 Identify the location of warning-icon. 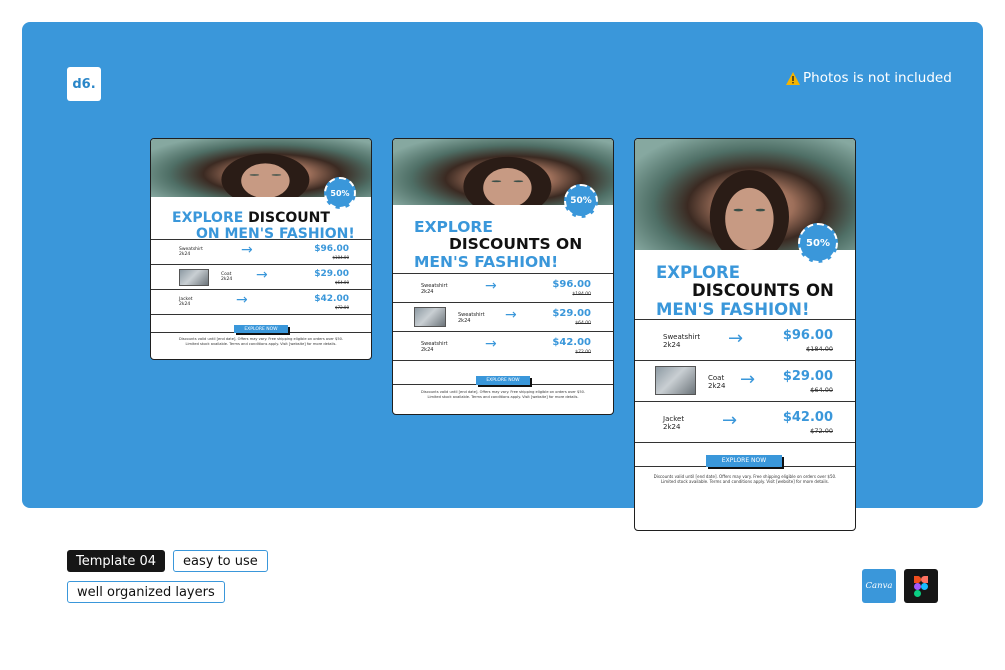
(793, 78).